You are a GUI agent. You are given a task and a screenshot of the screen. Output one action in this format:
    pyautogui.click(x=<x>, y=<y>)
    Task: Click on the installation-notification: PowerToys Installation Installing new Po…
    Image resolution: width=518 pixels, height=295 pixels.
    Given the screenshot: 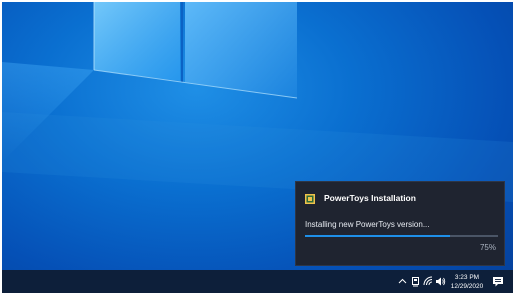 What is the action you would take?
    pyautogui.click(x=400, y=223)
    